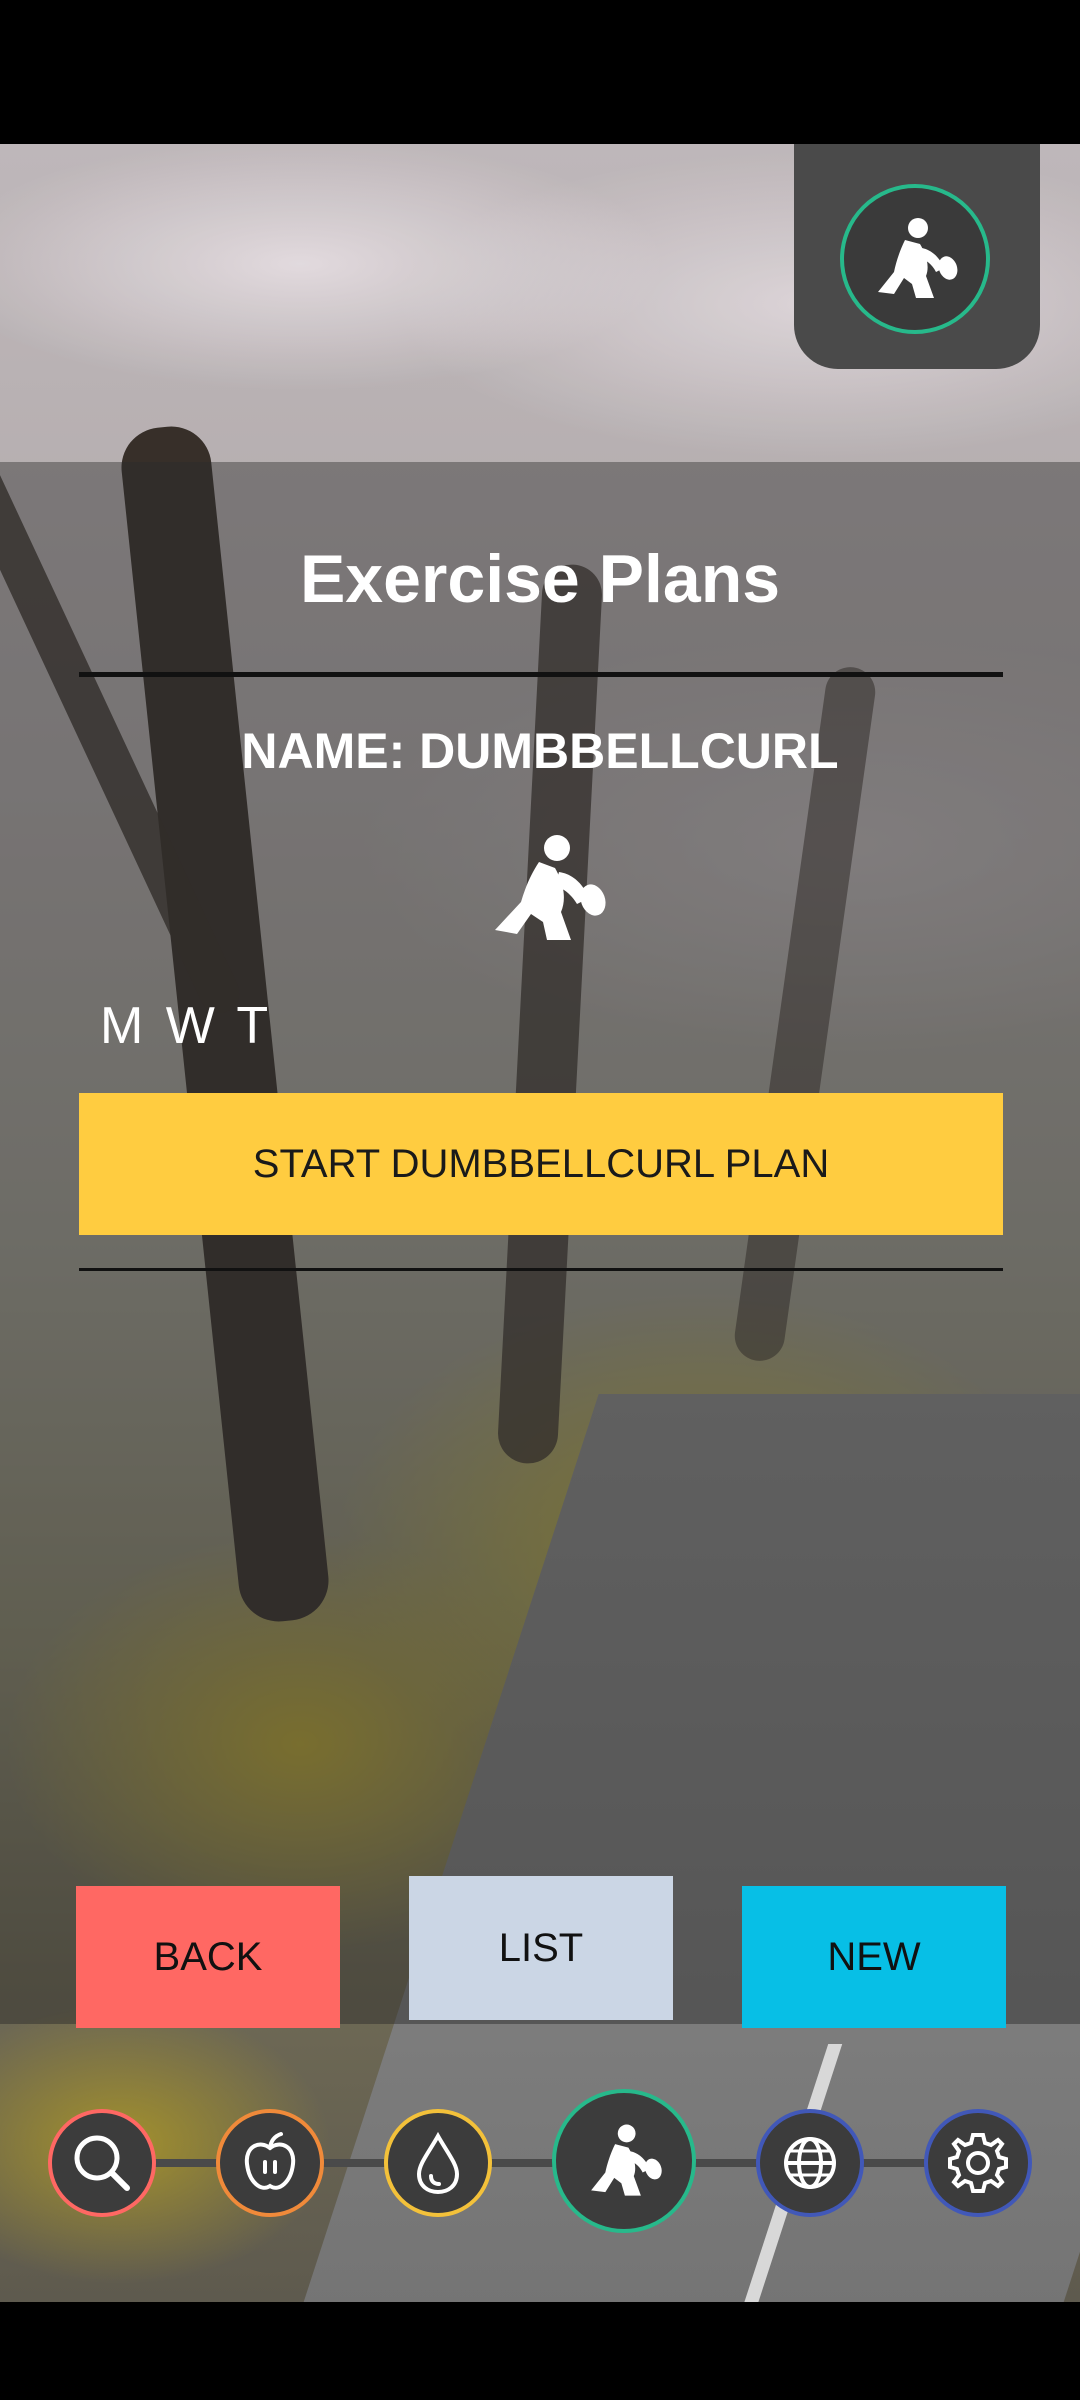  I want to click on gear-icon, so click(978, 2163).